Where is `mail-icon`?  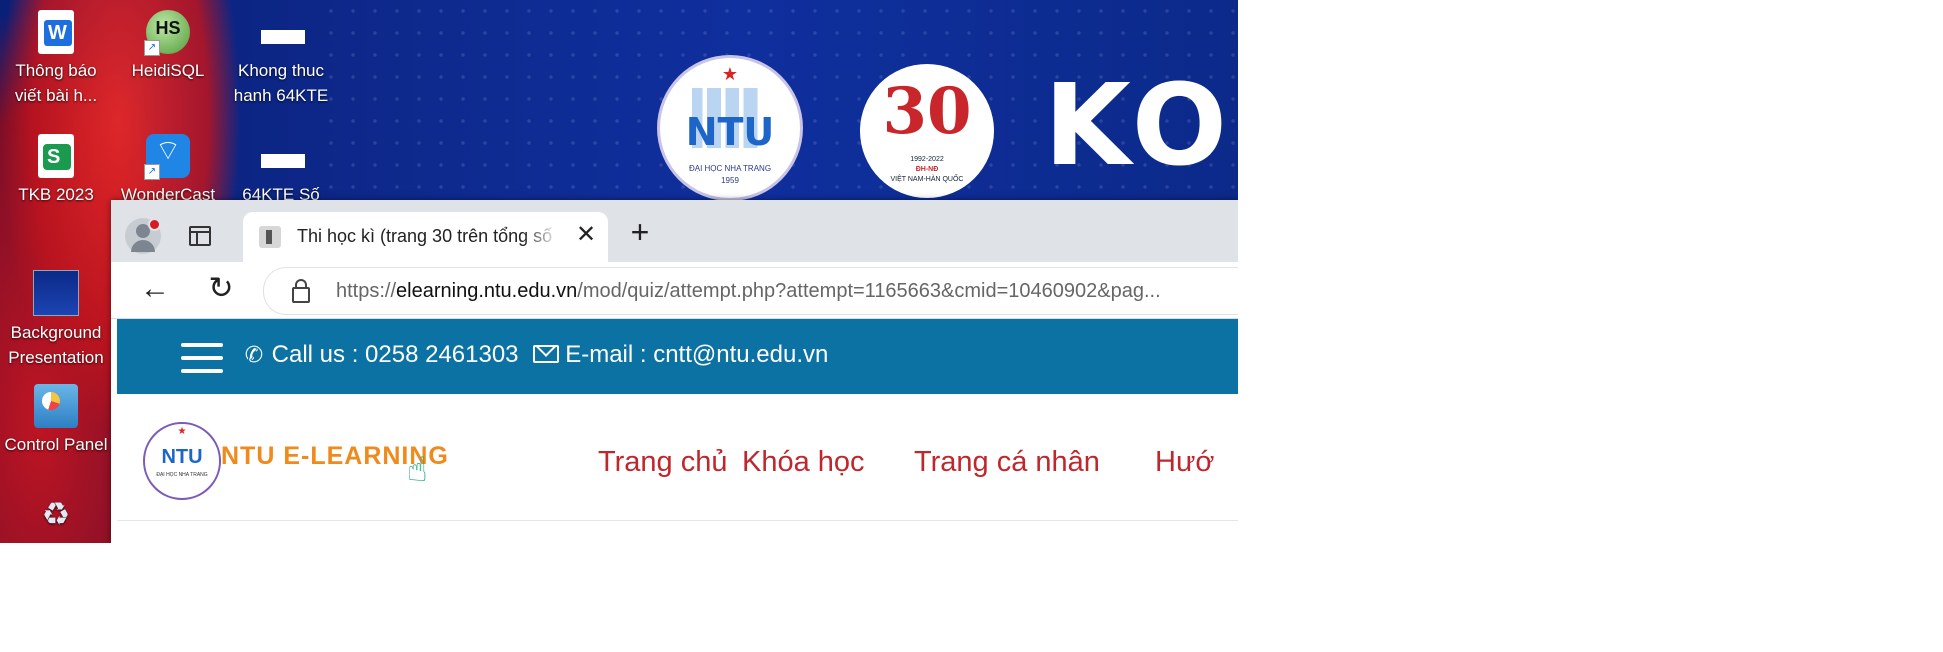
mail-icon is located at coordinates (546, 354).